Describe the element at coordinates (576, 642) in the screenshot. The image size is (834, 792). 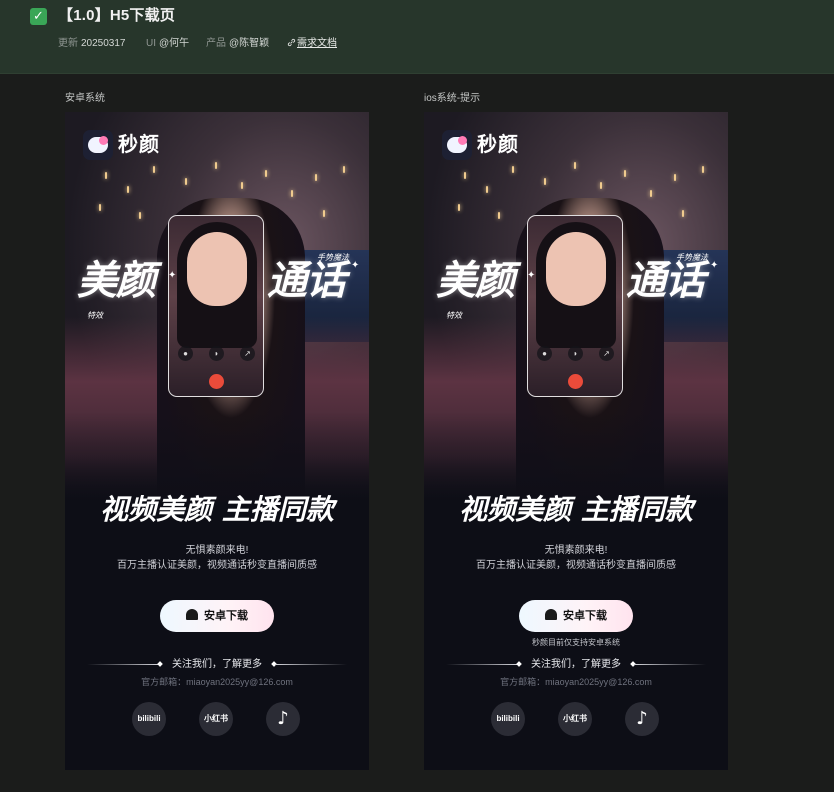
I see `ios-hint: 秒颜目前仅支持安卓系统` at that location.